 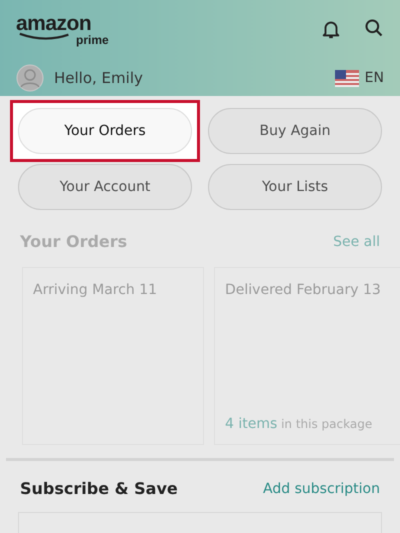 What do you see at coordinates (66, 30) in the screenshot?
I see `prime-logo: amazon prime` at bounding box center [66, 30].